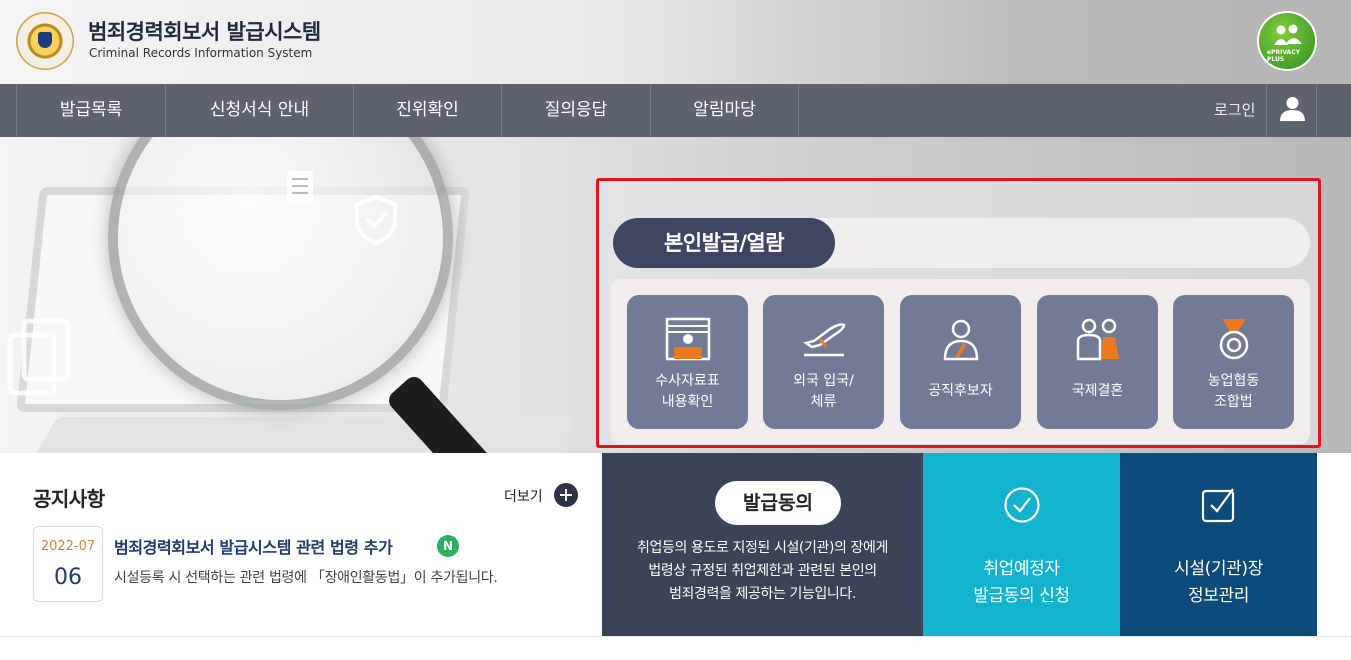 This screenshot has height=660, width=1351. What do you see at coordinates (778, 503) in the screenshot?
I see `consent-title-badge: 발급동의` at bounding box center [778, 503].